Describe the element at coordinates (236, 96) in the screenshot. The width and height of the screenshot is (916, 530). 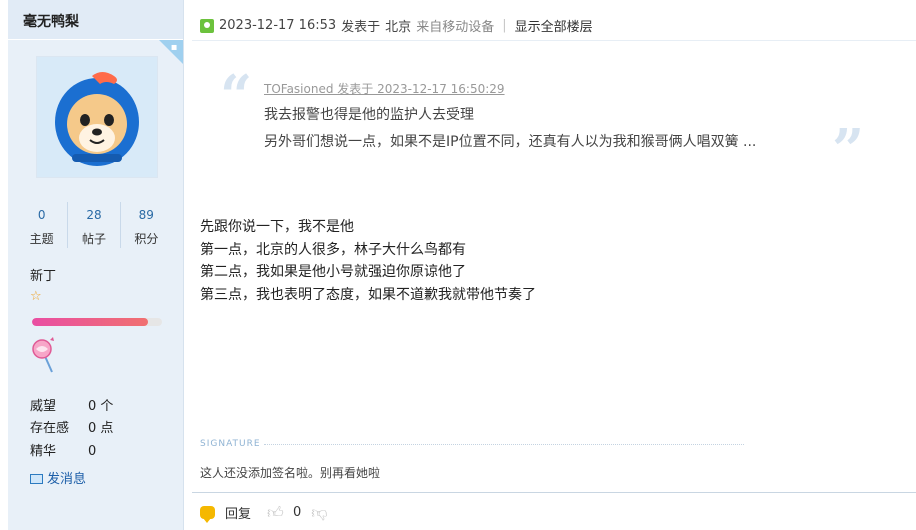
I see `open-quote-icon: “` at that location.